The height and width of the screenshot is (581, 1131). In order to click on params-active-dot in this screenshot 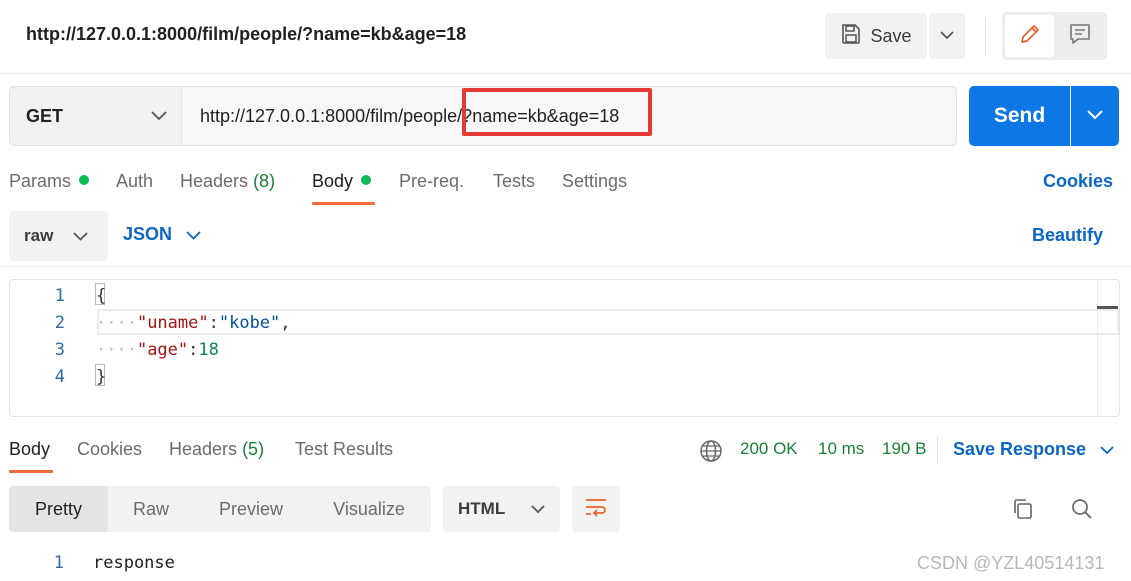, I will do `click(84, 180)`.